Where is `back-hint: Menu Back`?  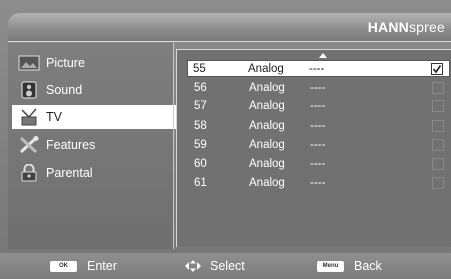 back-hint: Menu Back is located at coordinates (349, 266).